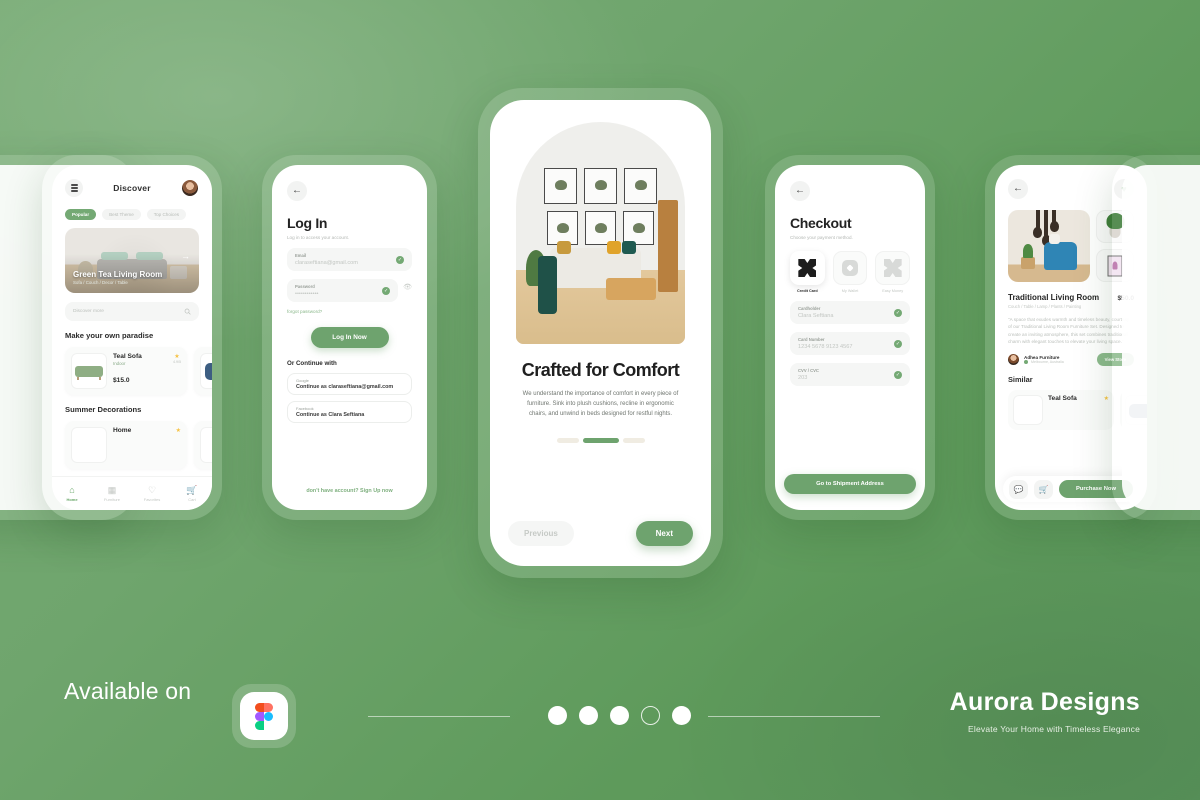 This screenshot has width=1200, height=800. I want to click on tab-furniture: ▦ Furniture, so click(112, 493).